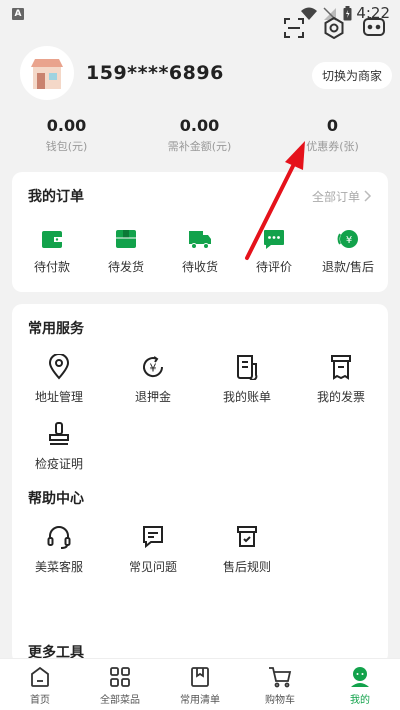 This screenshot has height=710, width=400. What do you see at coordinates (52, 239) in the screenshot?
I see `wallet-icon` at bounding box center [52, 239].